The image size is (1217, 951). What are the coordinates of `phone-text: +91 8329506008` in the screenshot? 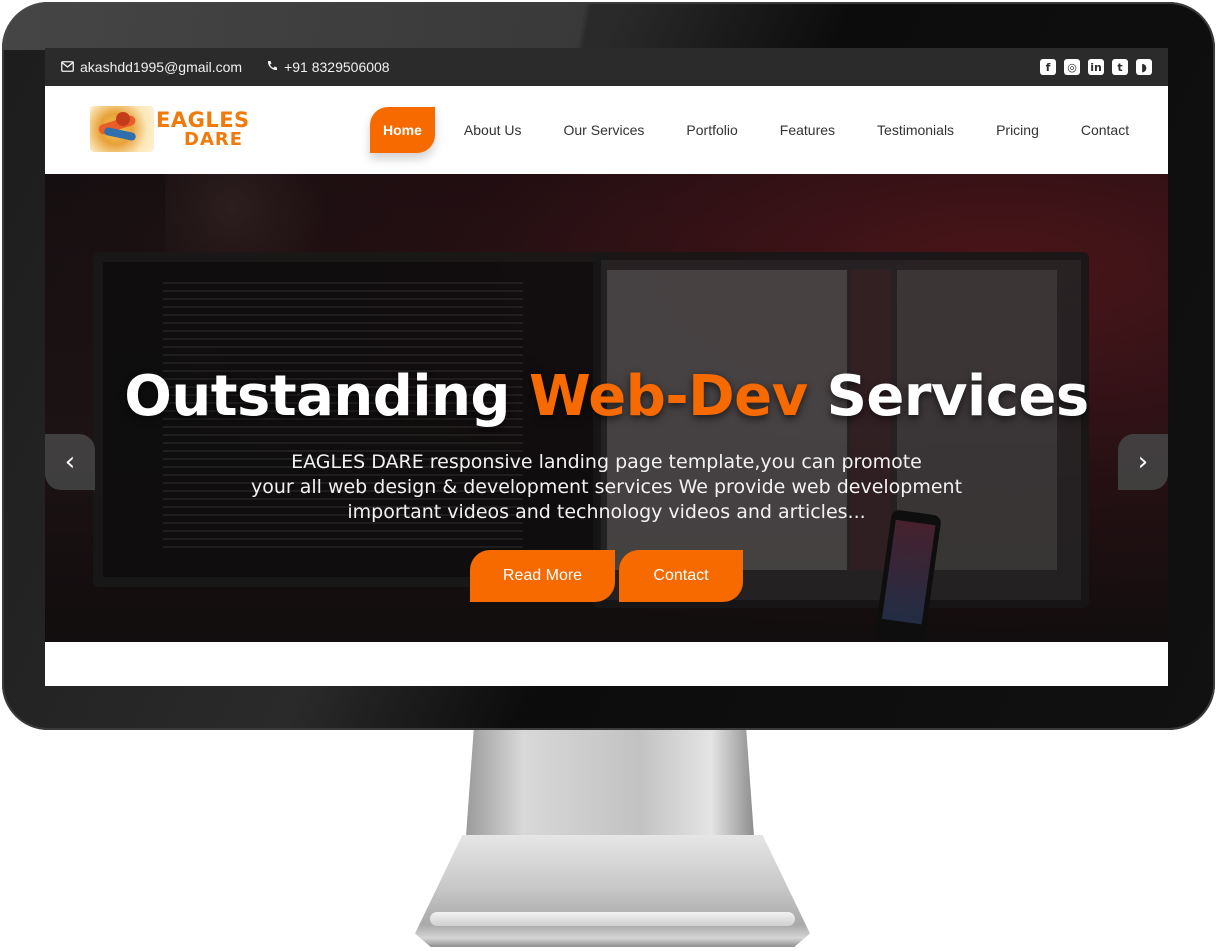 It's located at (337, 67).